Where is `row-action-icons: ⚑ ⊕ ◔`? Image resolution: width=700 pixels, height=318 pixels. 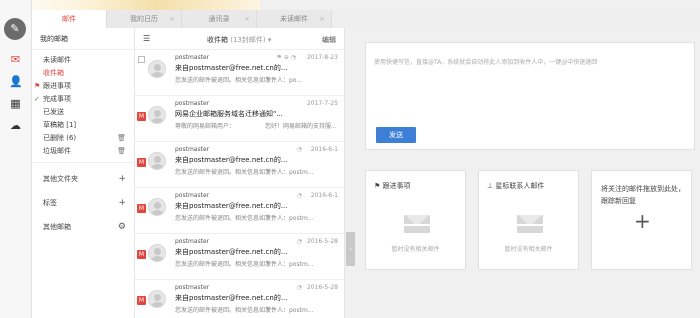 row-action-icons: ⚑ ⊕ ◔ is located at coordinates (286, 57).